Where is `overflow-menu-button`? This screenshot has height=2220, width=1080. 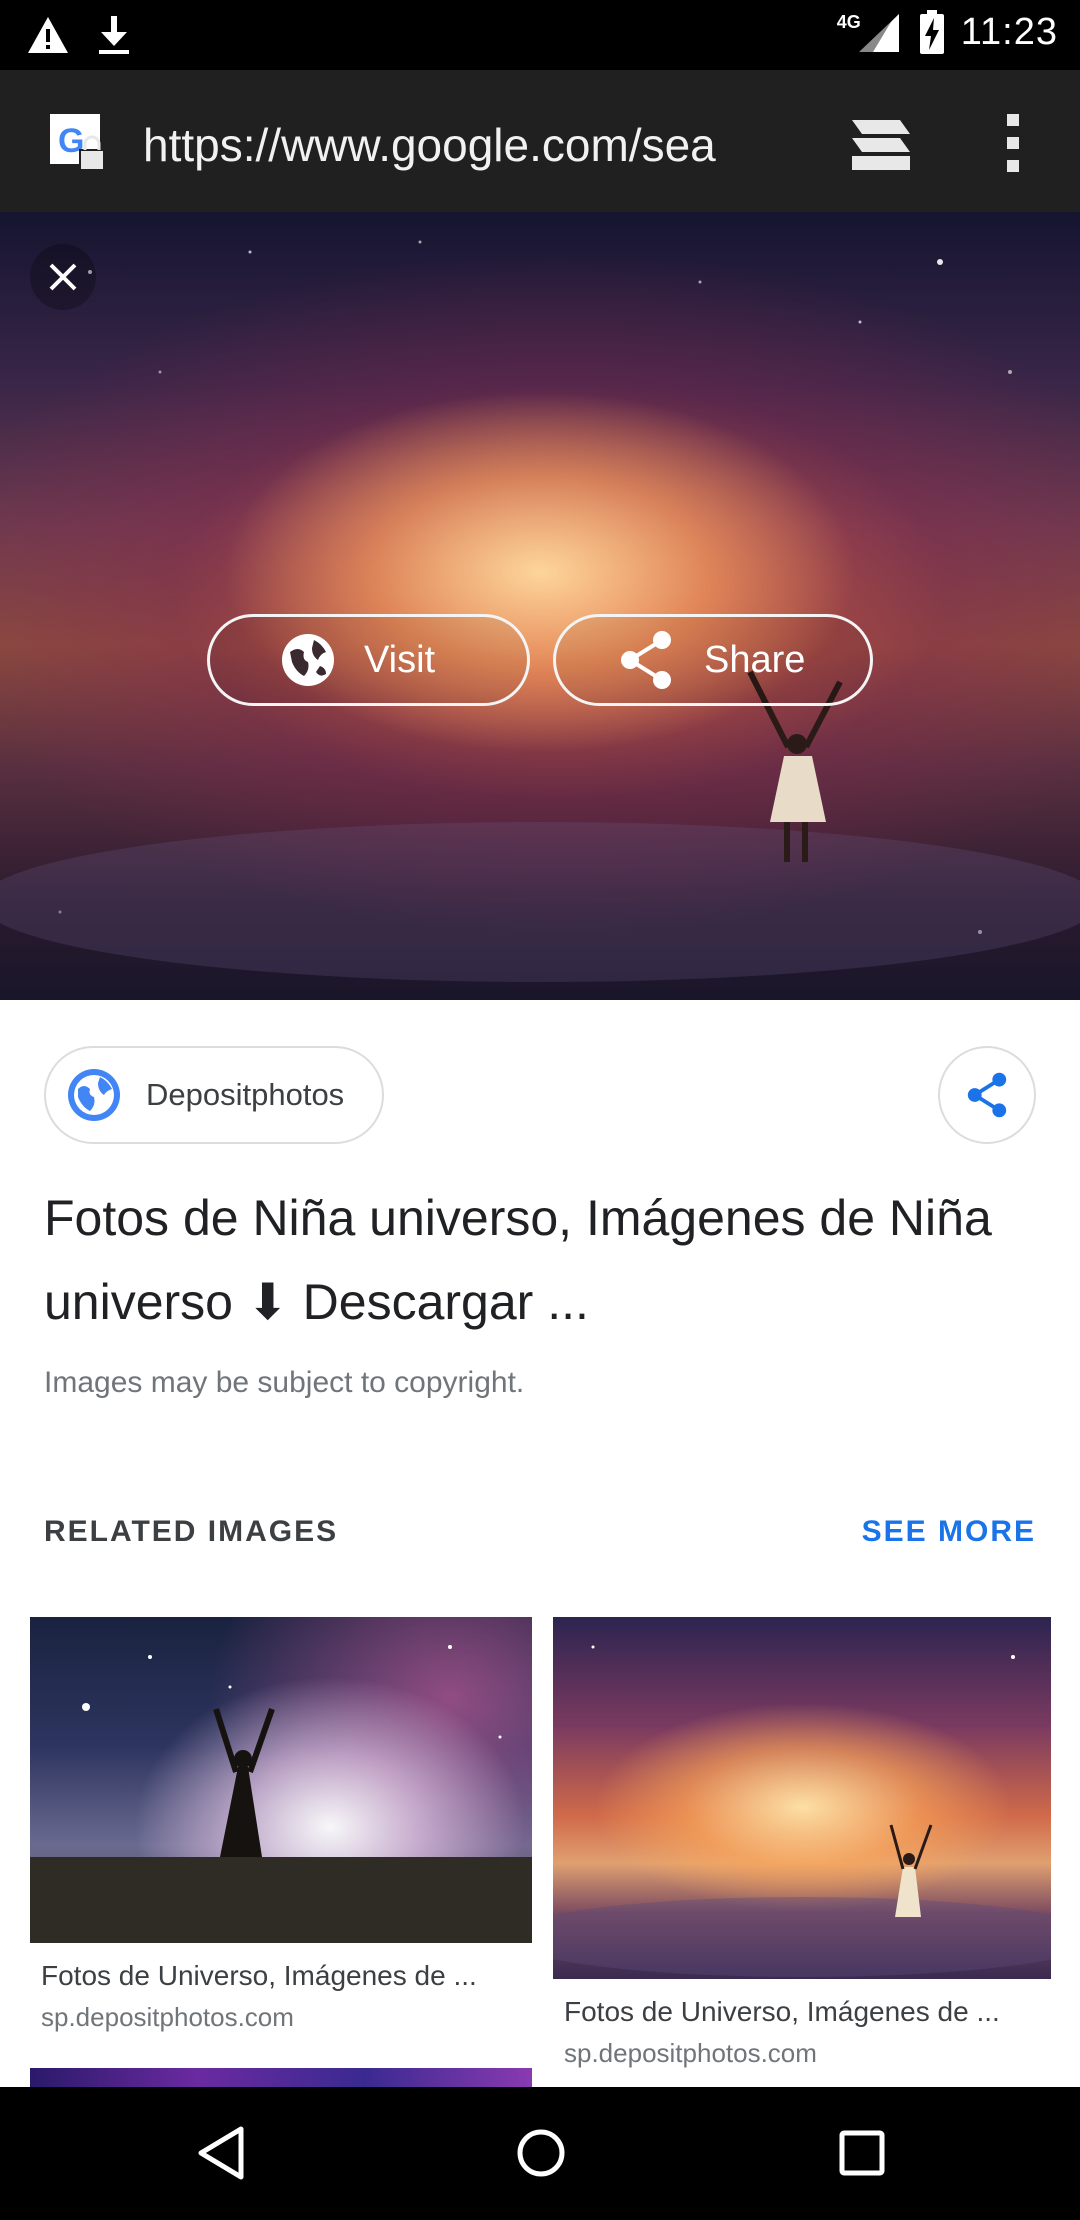
overflow-menu-button is located at coordinates (1013, 143).